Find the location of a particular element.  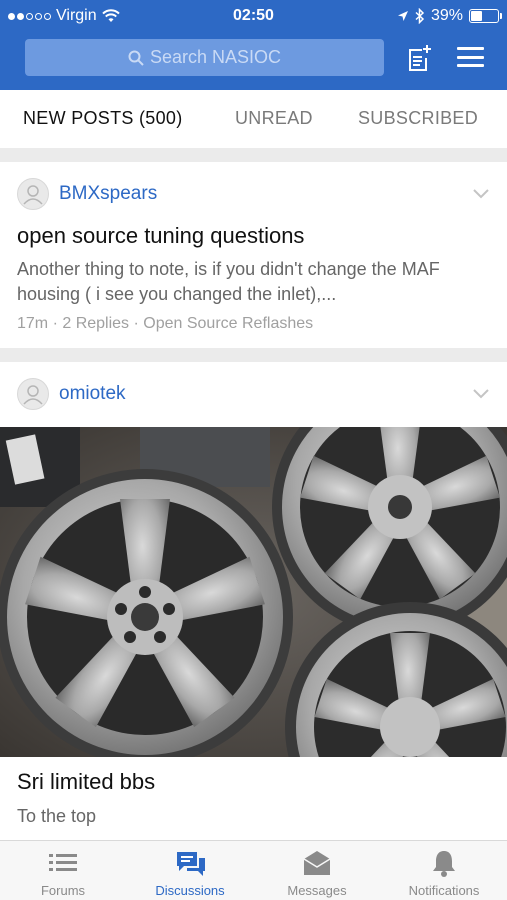

search-input: Search NASIOC is located at coordinates (204, 57).